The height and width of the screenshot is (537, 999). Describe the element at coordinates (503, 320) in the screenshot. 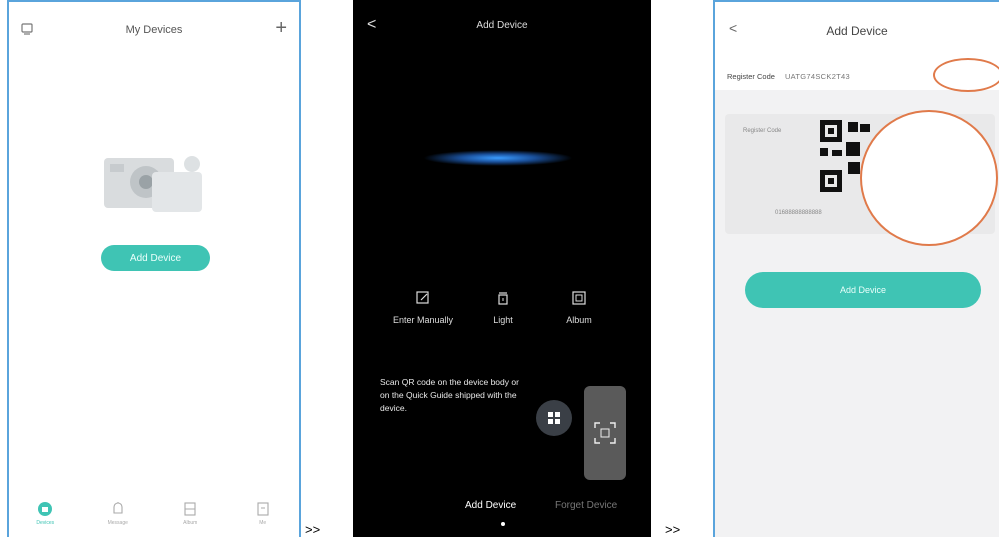

I see `option-label: Light` at that location.